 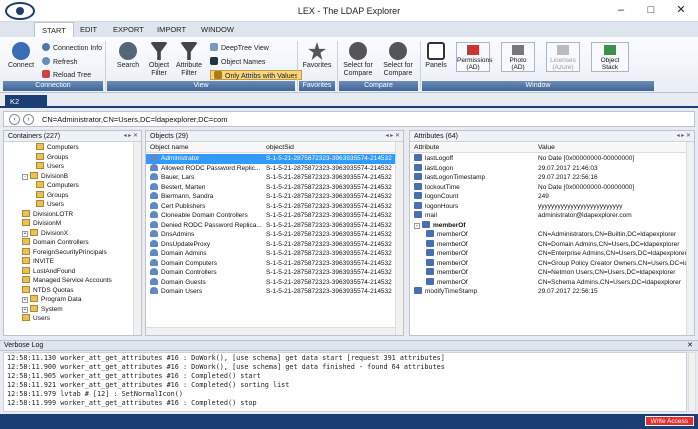 I want to click on column-object-name: Object name, so click(x=169, y=148).